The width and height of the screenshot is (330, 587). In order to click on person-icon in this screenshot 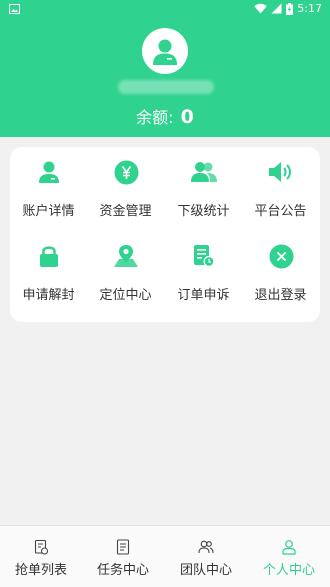, I will do `click(289, 547)`.